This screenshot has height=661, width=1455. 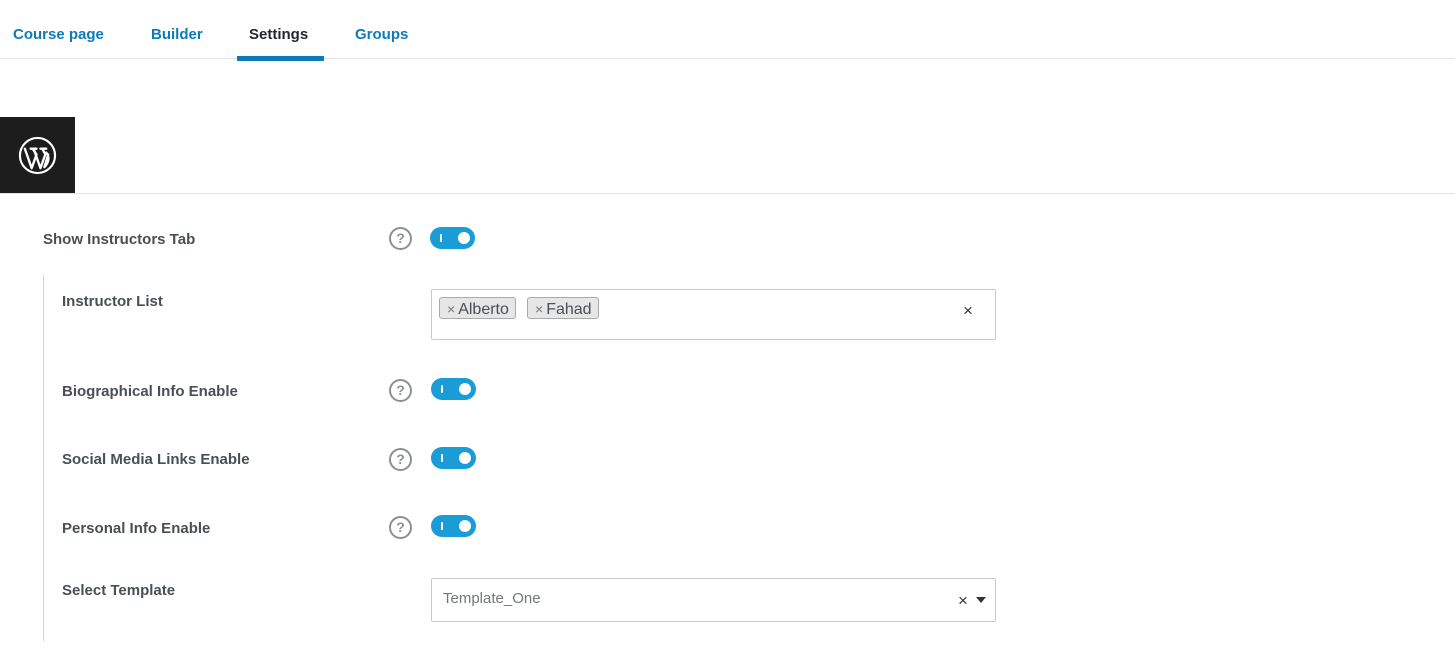 I want to click on show-instructors-tab-toggle, so click(x=452, y=238).